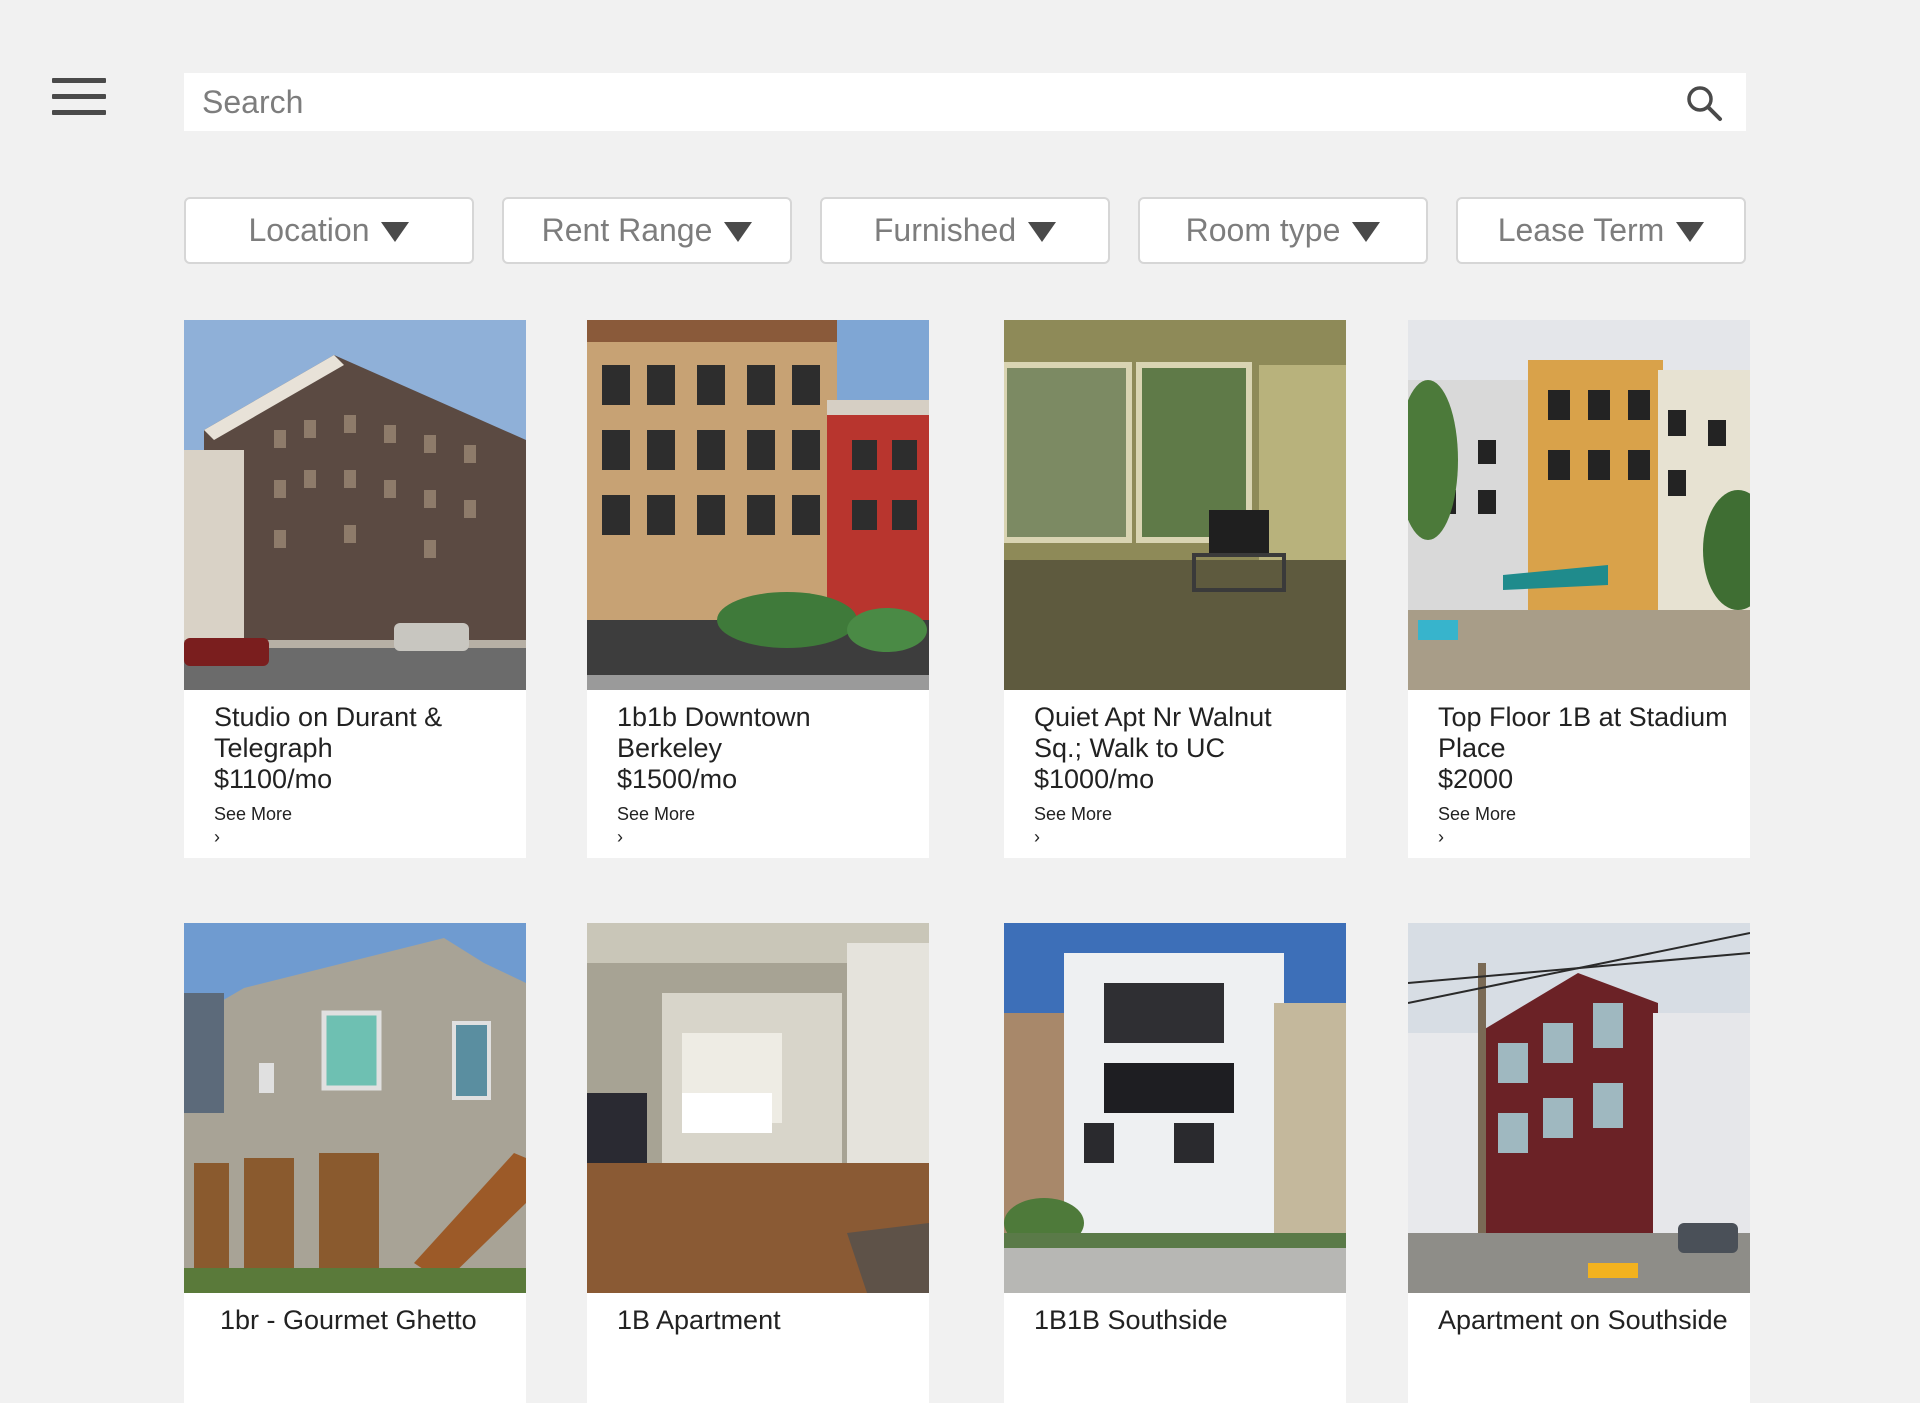 This screenshot has width=1920, height=1403. I want to click on filter-location: Location, so click(329, 230).